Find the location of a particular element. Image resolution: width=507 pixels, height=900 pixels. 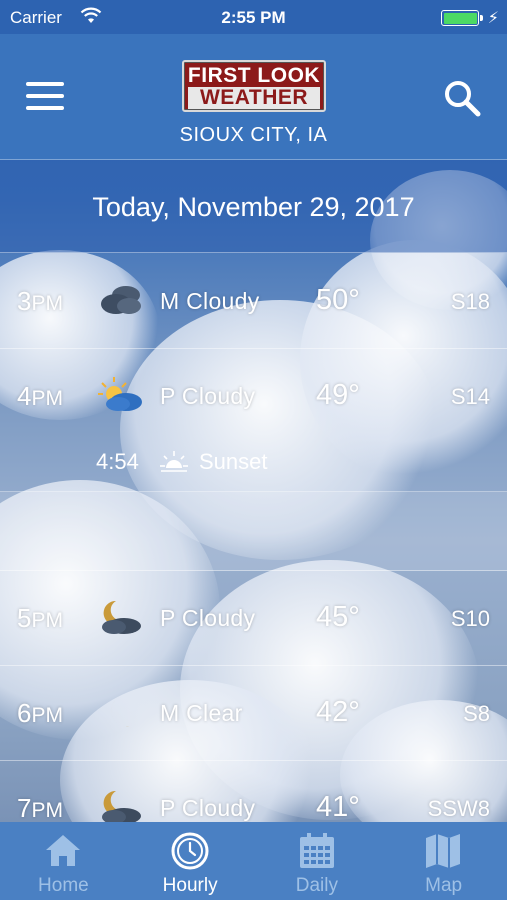

partly-cloudy-day-icon is located at coordinates (120, 394).